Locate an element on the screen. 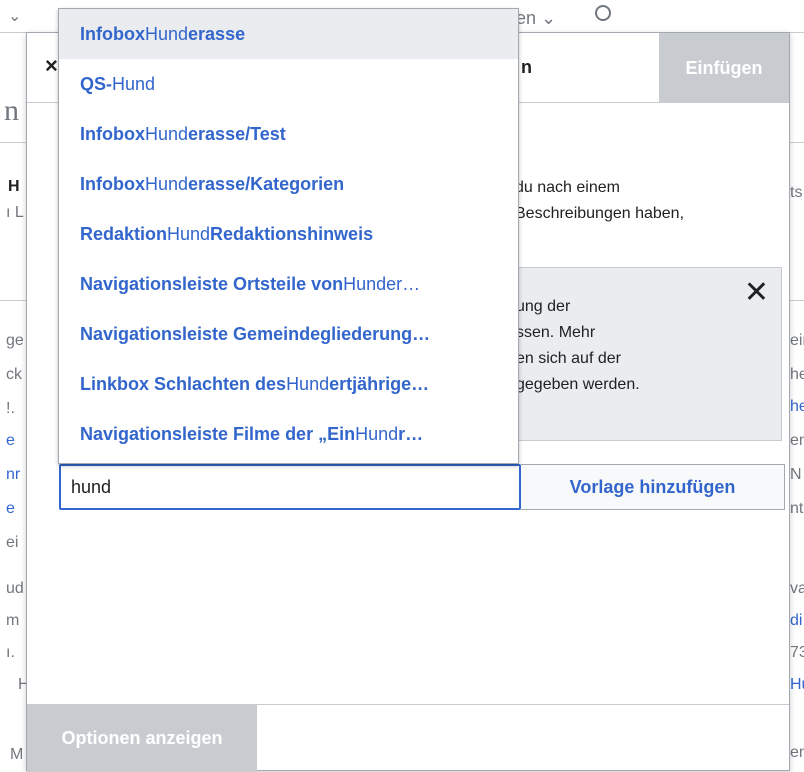  notice-line: gegeben werden. is located at coordinates (578, 384).